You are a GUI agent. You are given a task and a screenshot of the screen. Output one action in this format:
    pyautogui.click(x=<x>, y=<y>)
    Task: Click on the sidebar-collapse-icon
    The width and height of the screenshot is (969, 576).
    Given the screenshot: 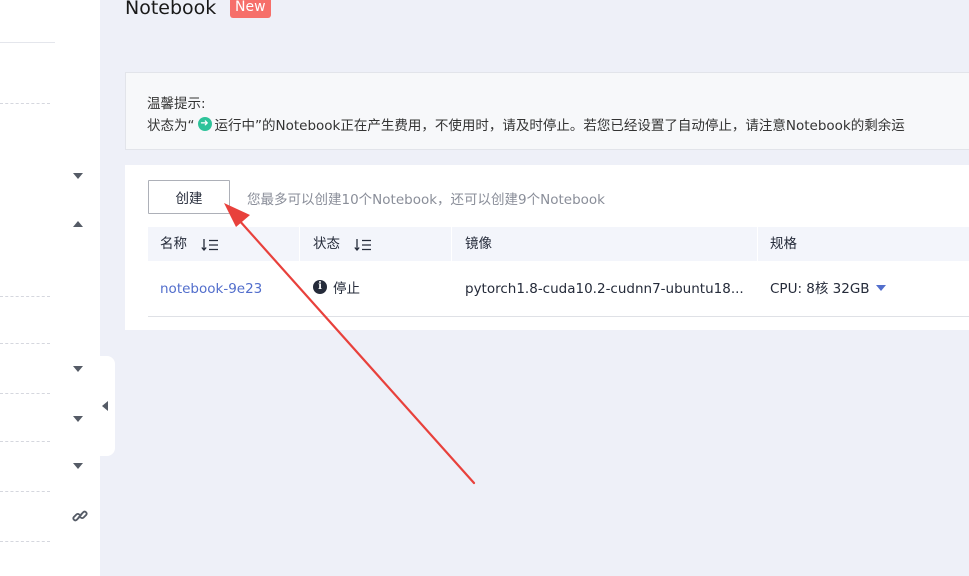 What is the action you would take?
    pyautogui.click(x=78, y=224)
    